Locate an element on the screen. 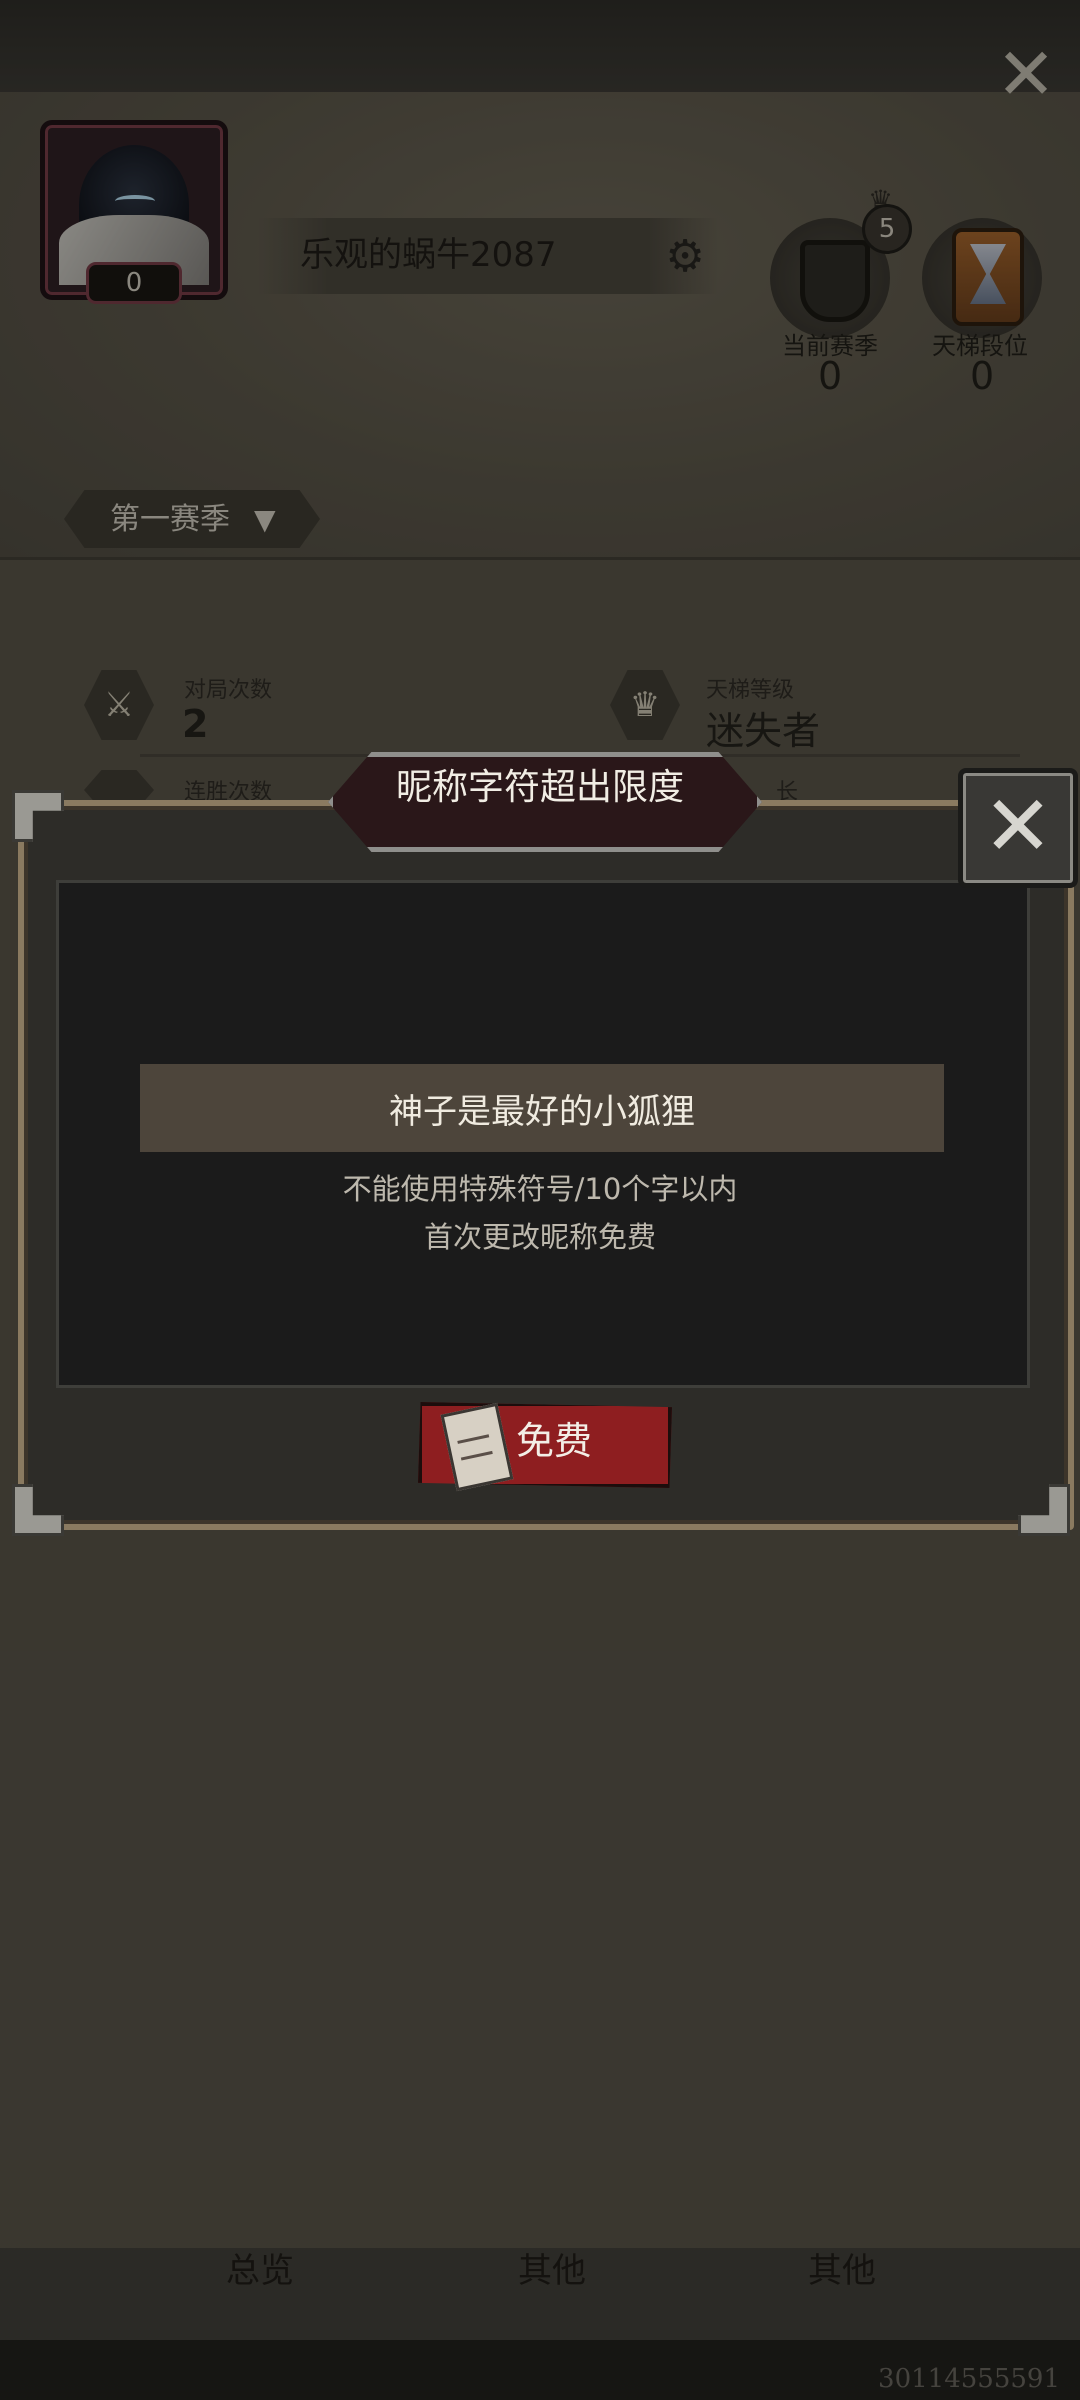 The width and height of the screenshot is (1080, 2400). free-rename-hint: 首次更改昵称免费 is located at coordinates (539, 1237).